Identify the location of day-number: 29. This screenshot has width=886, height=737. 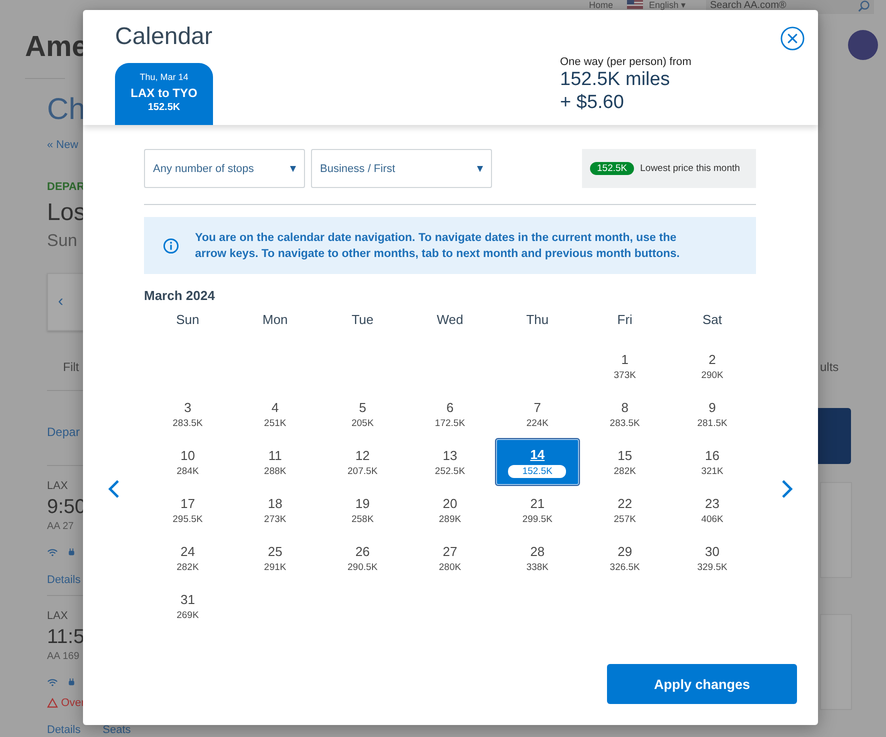
(625, 551).